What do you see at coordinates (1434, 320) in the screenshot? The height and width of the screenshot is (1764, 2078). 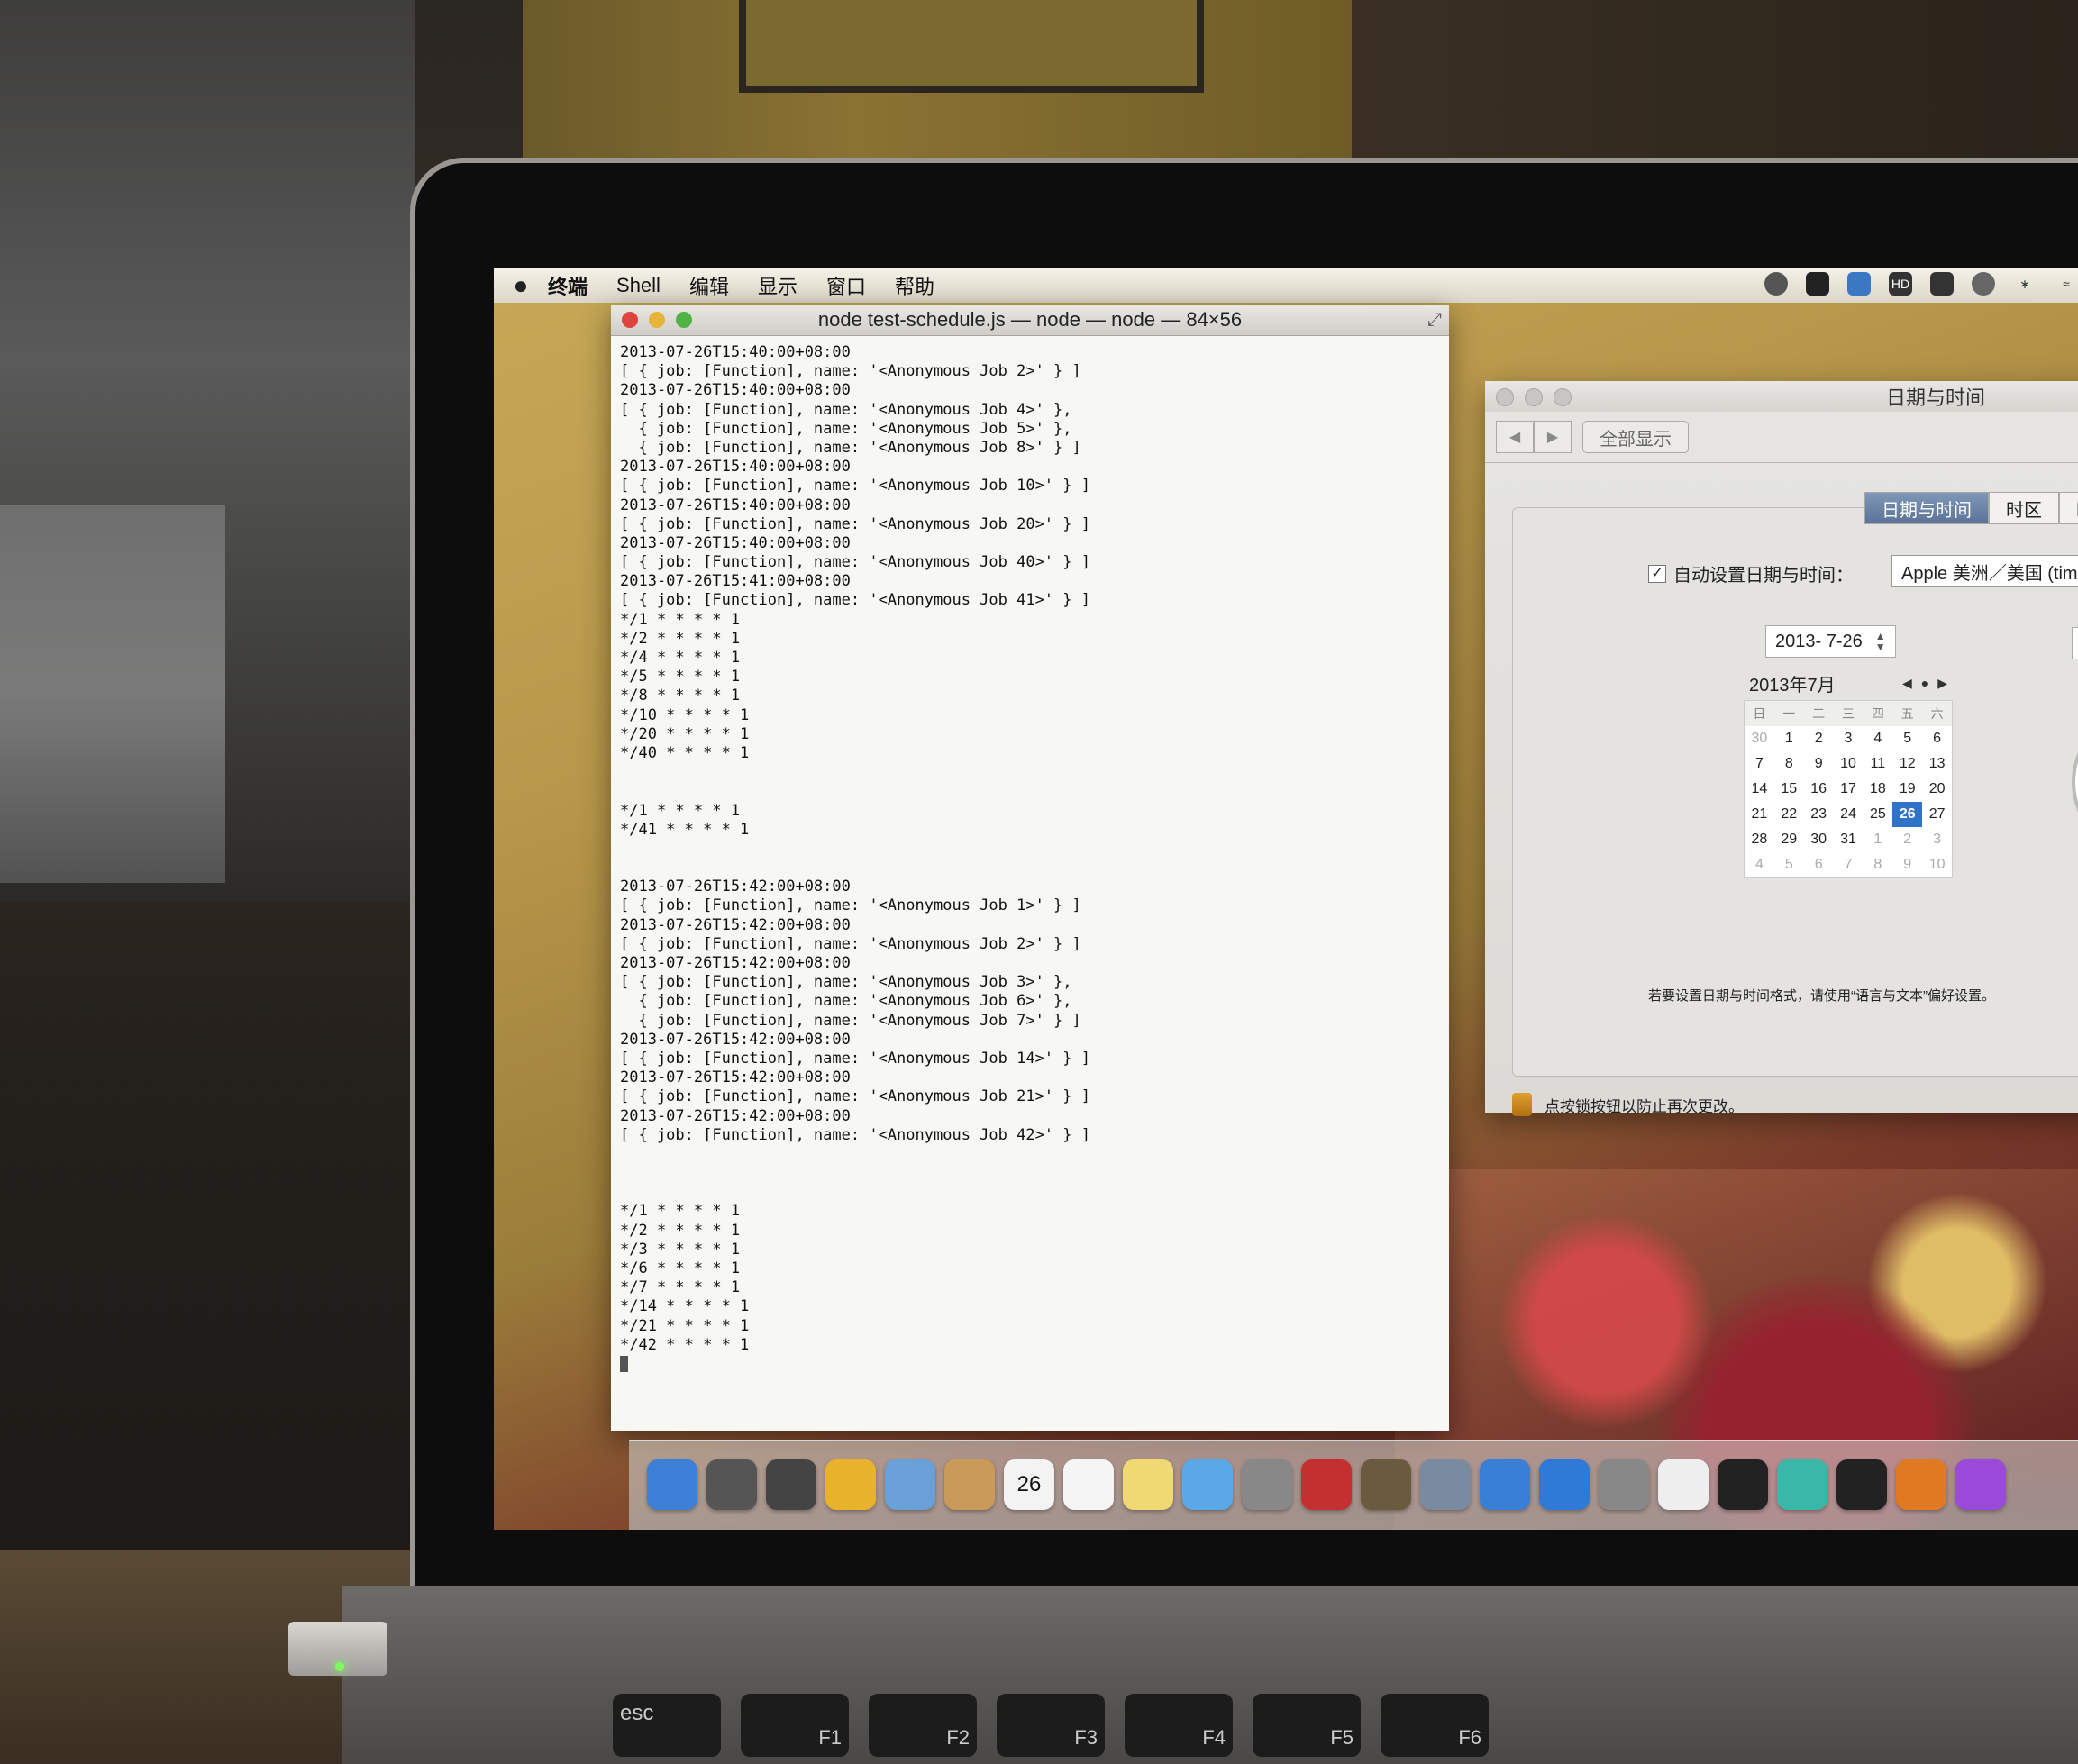 I see `fullscreen-icon: ⤢` at bounding box center [1434, 320].